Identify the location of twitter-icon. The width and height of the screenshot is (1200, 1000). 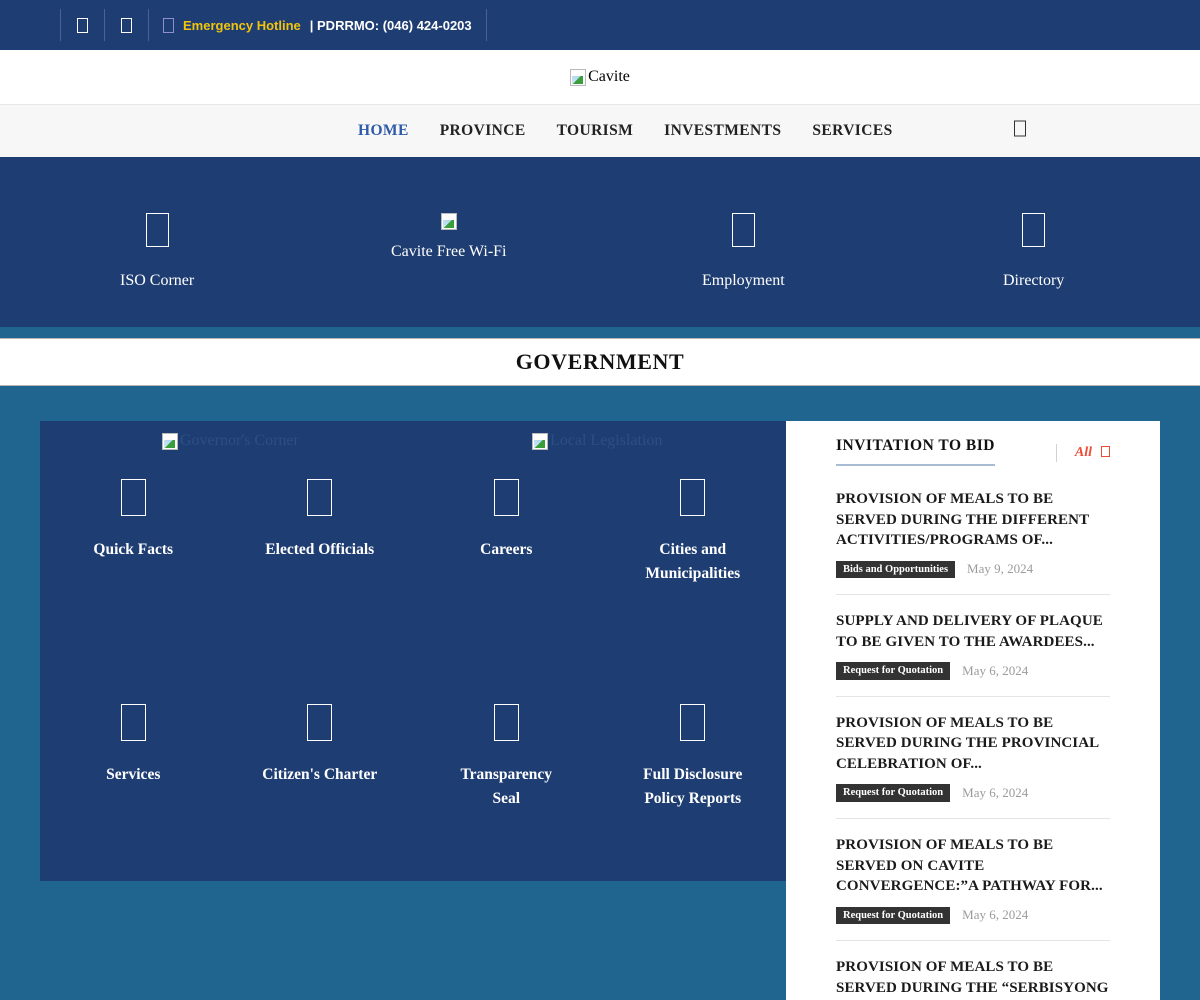
(126, 25).